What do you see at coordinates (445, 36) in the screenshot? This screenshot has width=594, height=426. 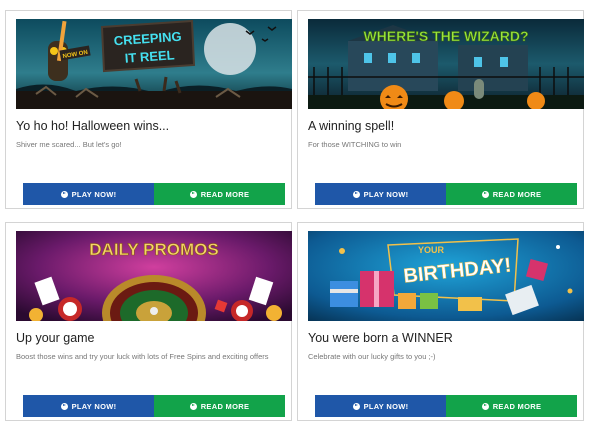 I see `banner-headline: WHERE'S THE WIZARD?` at bounding box center [445, 36].